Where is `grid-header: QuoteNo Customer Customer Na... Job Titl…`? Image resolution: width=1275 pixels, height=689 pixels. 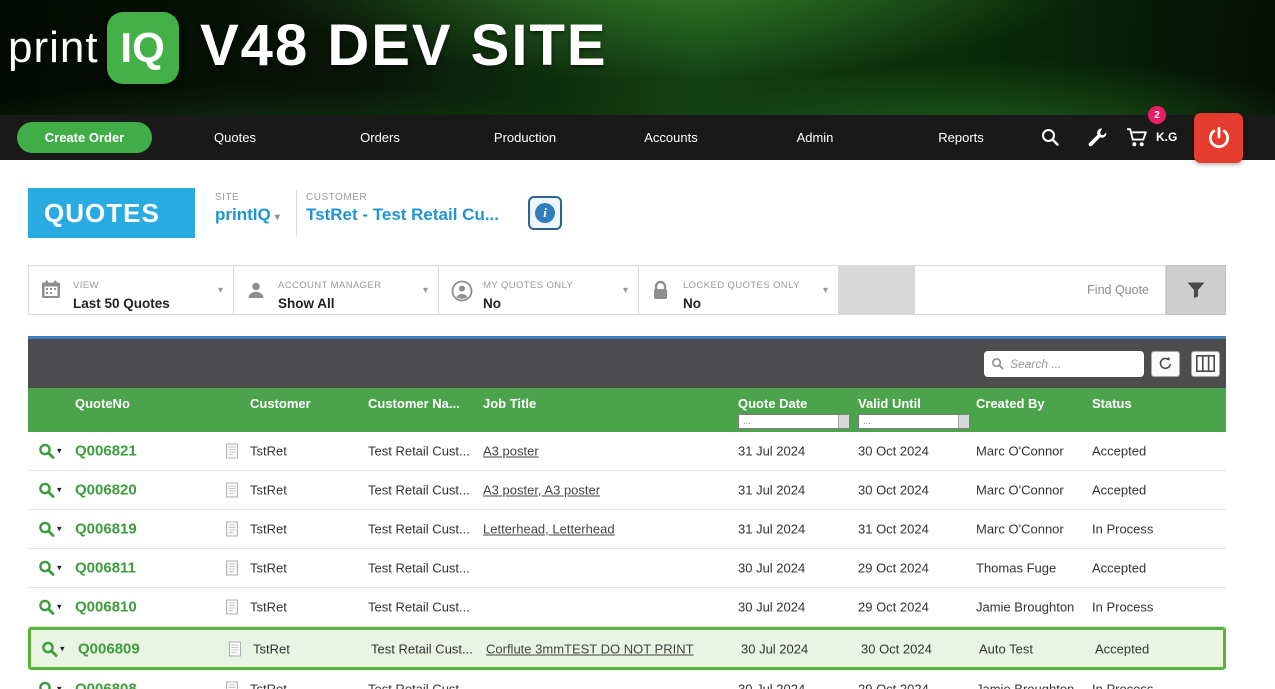
grid-header: QuoteNo Customer Customer Na... Job Titl… is located at coordinates (627, 410).